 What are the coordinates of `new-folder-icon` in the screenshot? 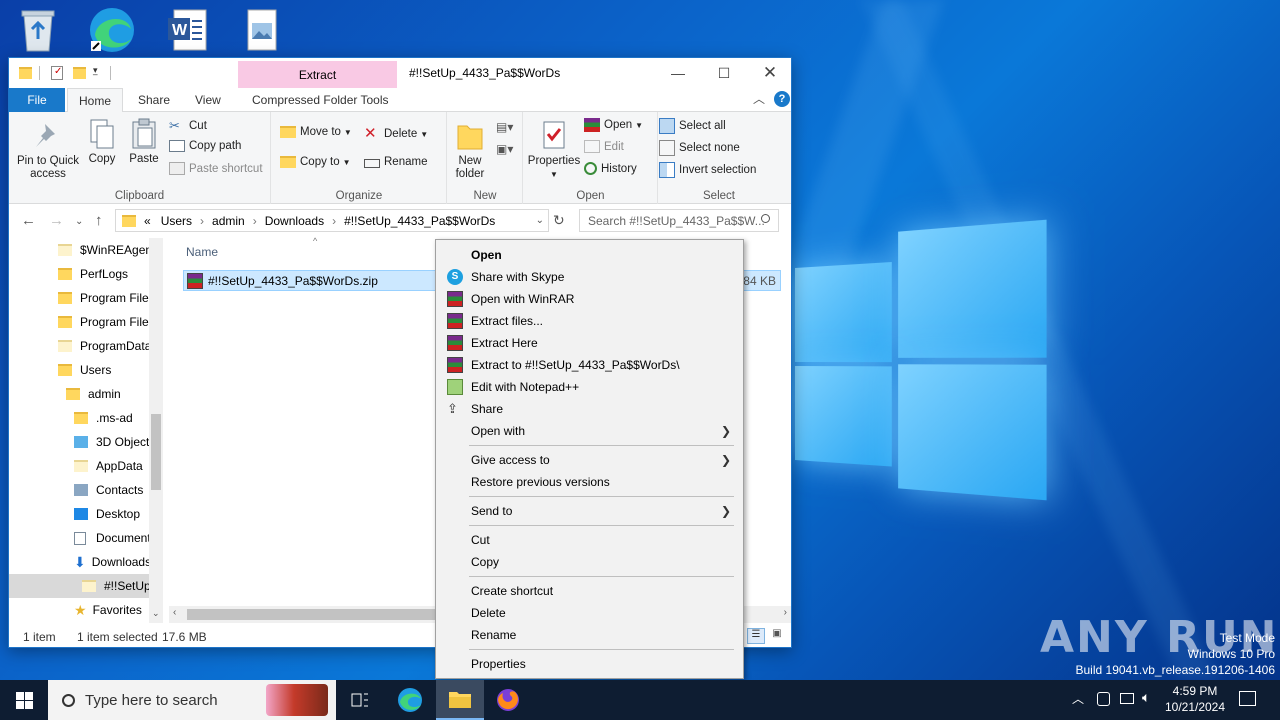 It's located at (79, 73).